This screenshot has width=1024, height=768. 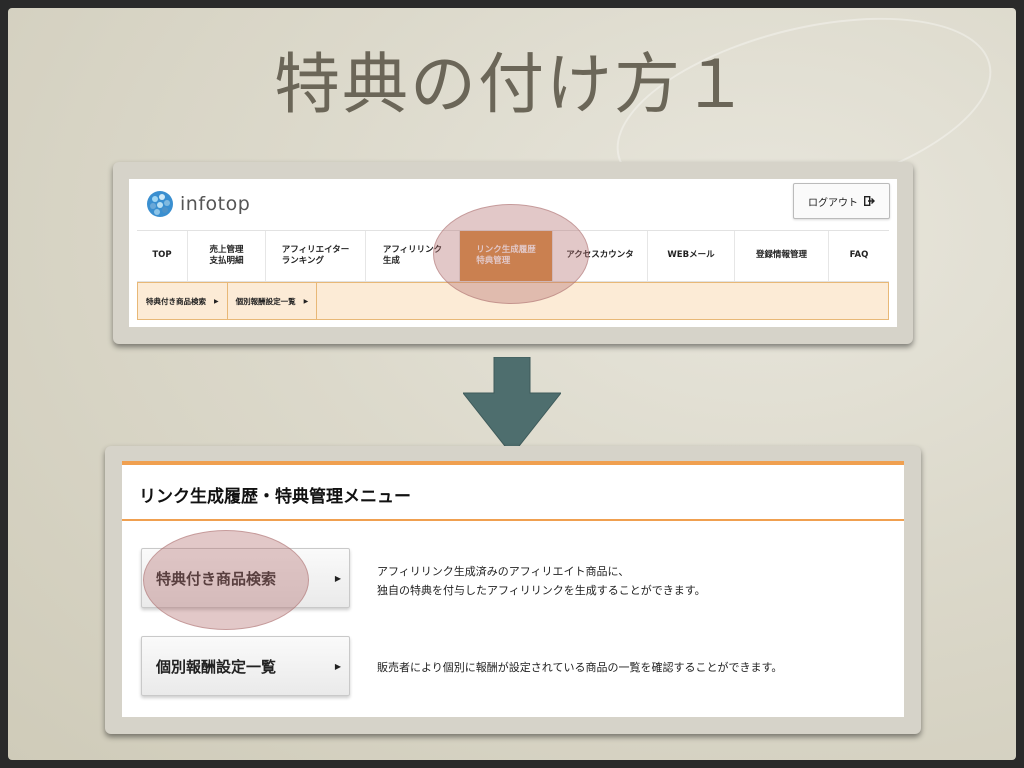 What do you see at coordinates (513, 463) in the screenshot?
I see `top-divider` at bounding box center [513, 463].